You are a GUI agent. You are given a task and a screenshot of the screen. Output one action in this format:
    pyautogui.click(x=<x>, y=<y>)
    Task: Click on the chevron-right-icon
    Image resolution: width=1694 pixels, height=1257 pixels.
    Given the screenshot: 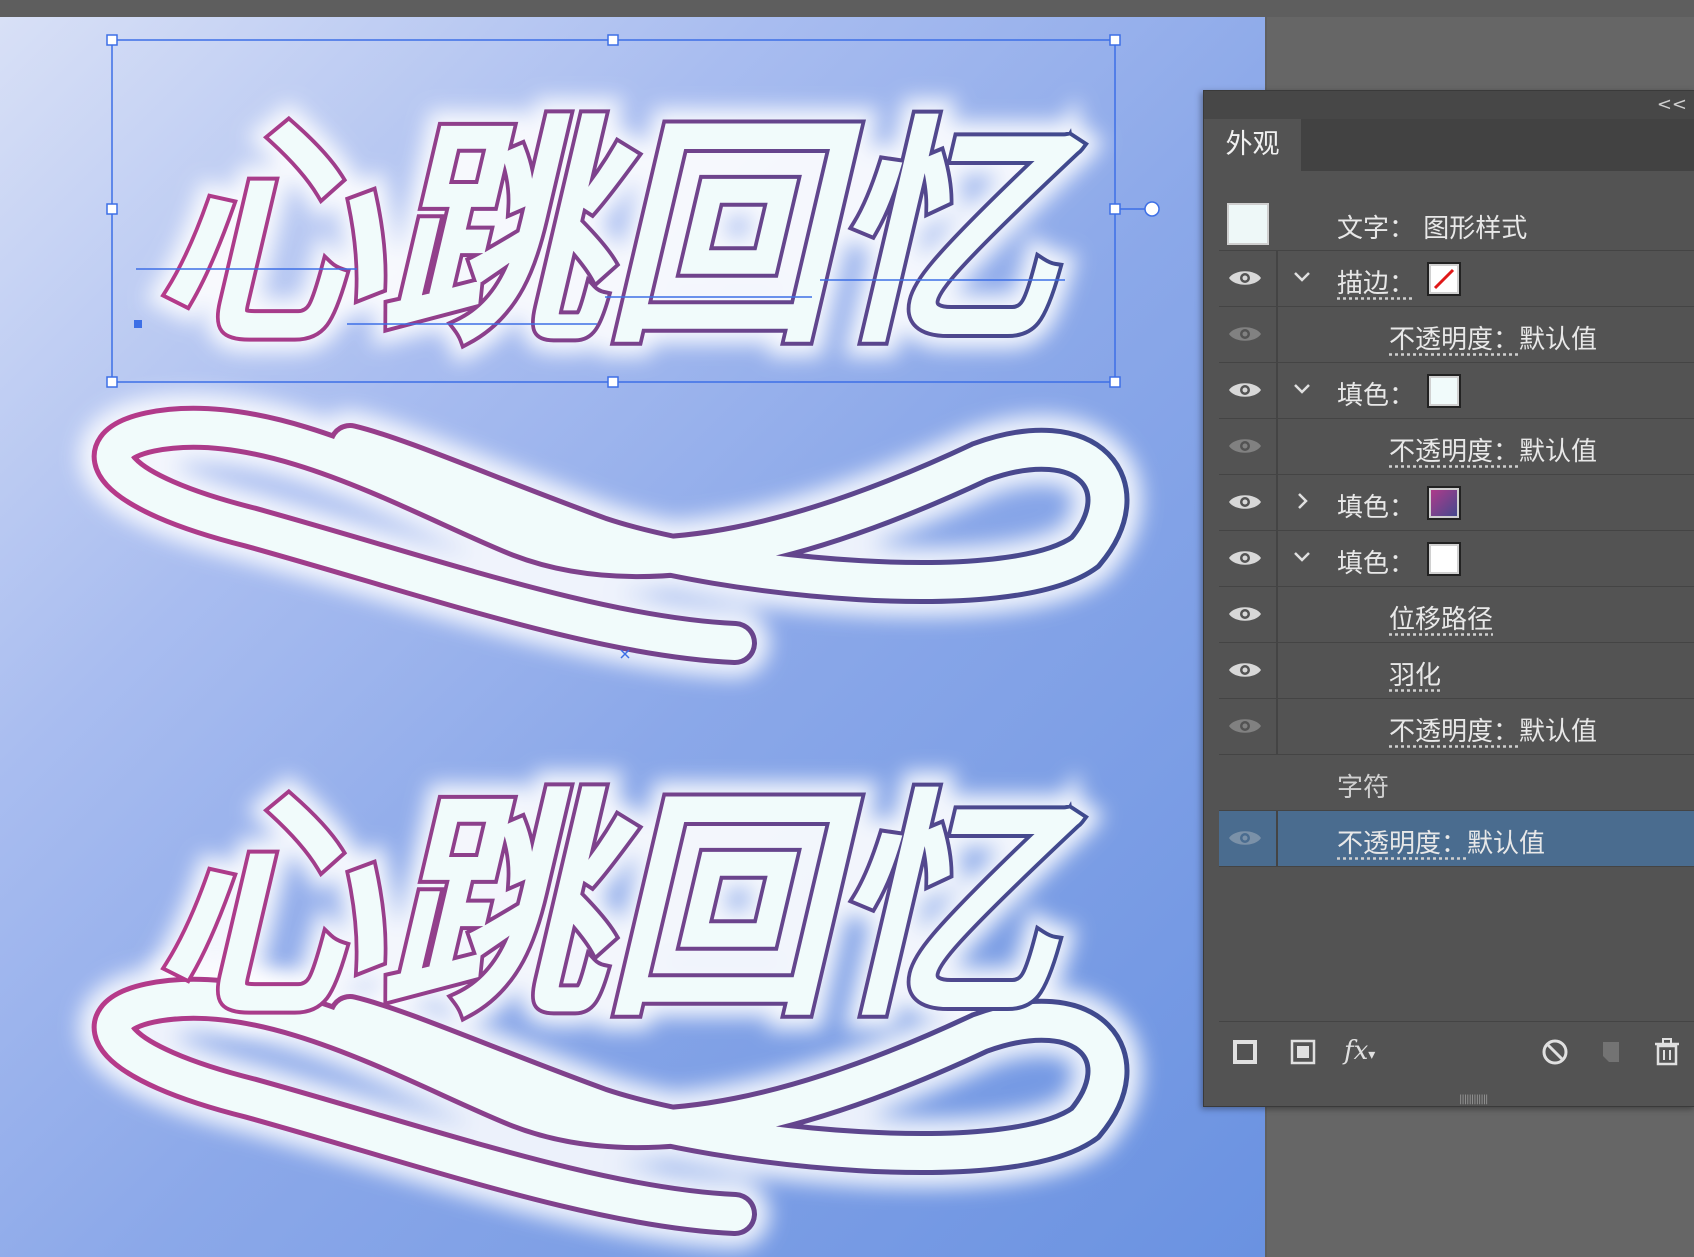 What is the action you would take?
    pyautogui.click(x=1302, y=501)
    